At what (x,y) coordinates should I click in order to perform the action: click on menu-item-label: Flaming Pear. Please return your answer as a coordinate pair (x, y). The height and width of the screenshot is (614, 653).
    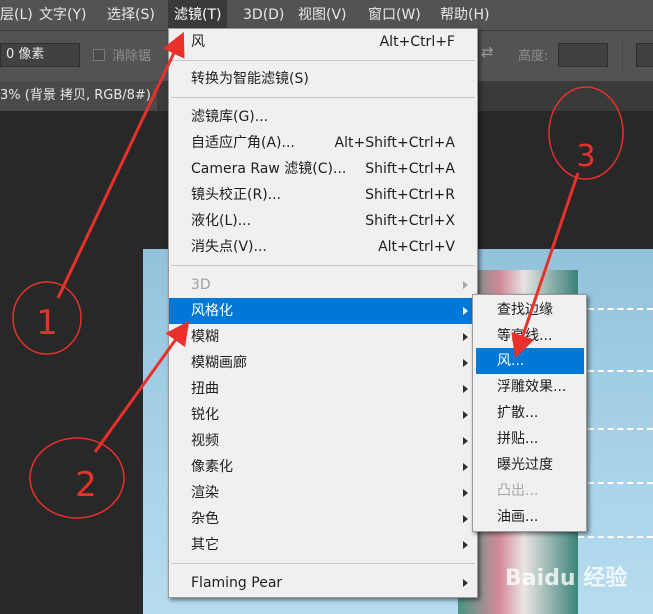
    Looking at the image, I should click on (237, 583).